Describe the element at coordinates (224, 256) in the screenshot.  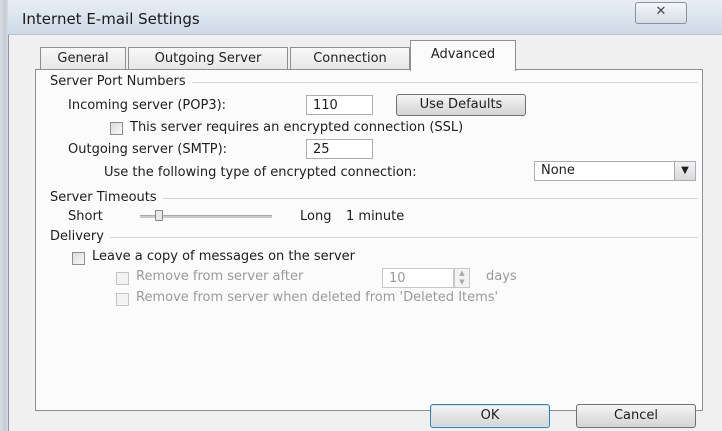
I see `leave-copy-label: Leave a copy of messages on the server` at that location.